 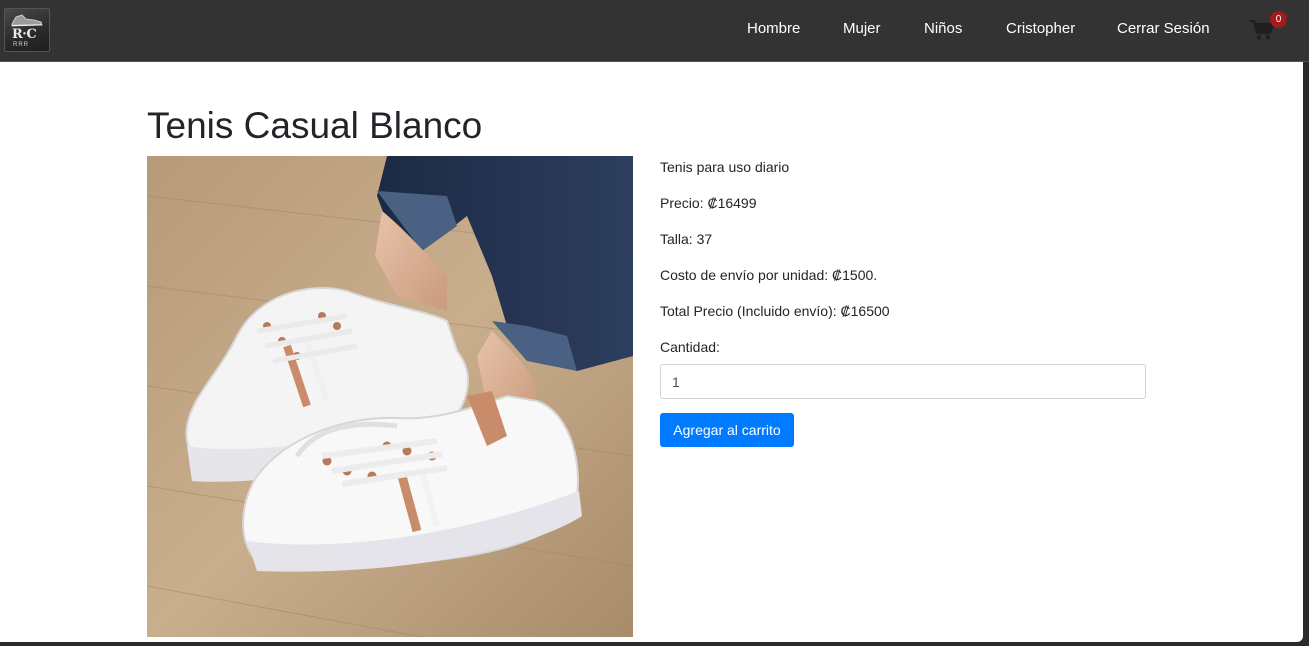 I want to click on nav-logout: Cerrar Sesión, so click(x=1163, y=29).